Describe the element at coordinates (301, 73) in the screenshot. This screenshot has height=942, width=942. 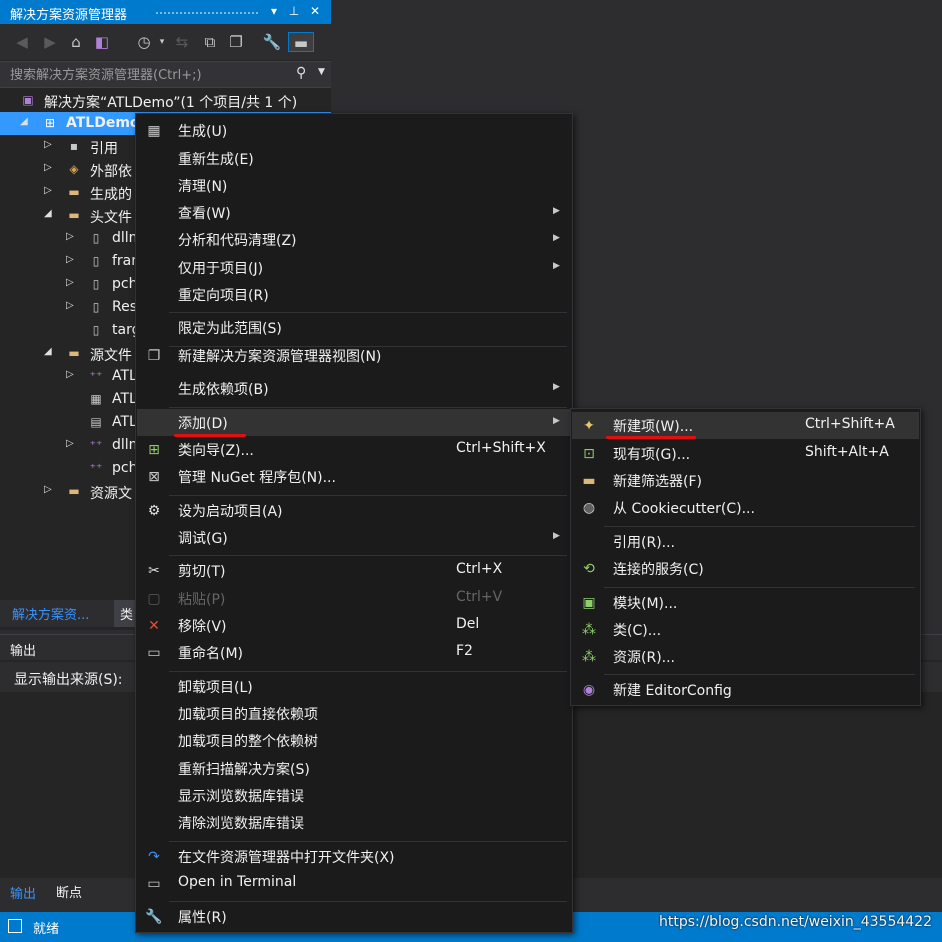
I see `search-icon: ⚲` at that location.